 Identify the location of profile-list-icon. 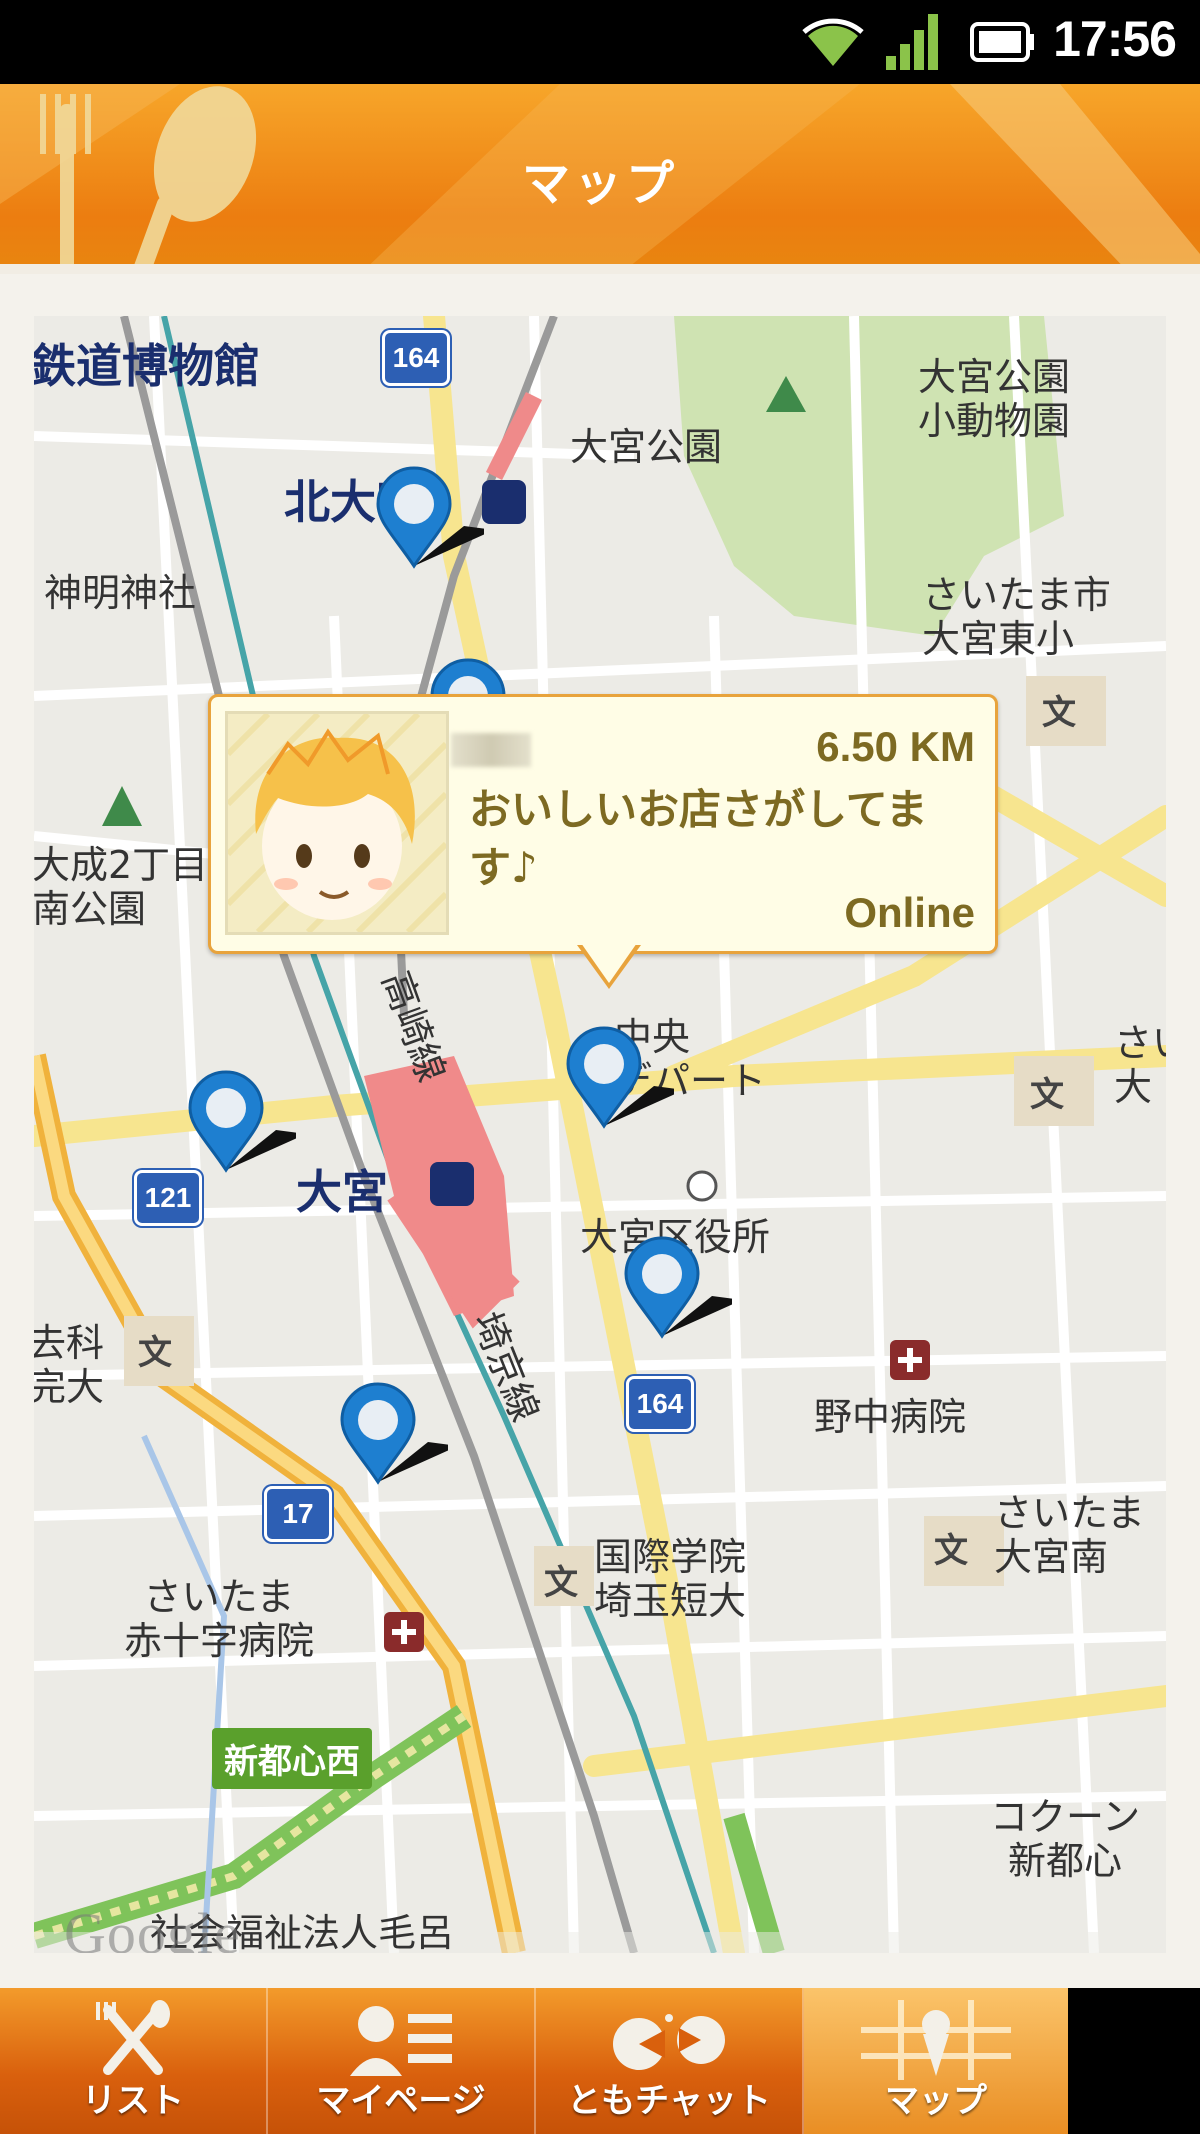
(401, 2041).